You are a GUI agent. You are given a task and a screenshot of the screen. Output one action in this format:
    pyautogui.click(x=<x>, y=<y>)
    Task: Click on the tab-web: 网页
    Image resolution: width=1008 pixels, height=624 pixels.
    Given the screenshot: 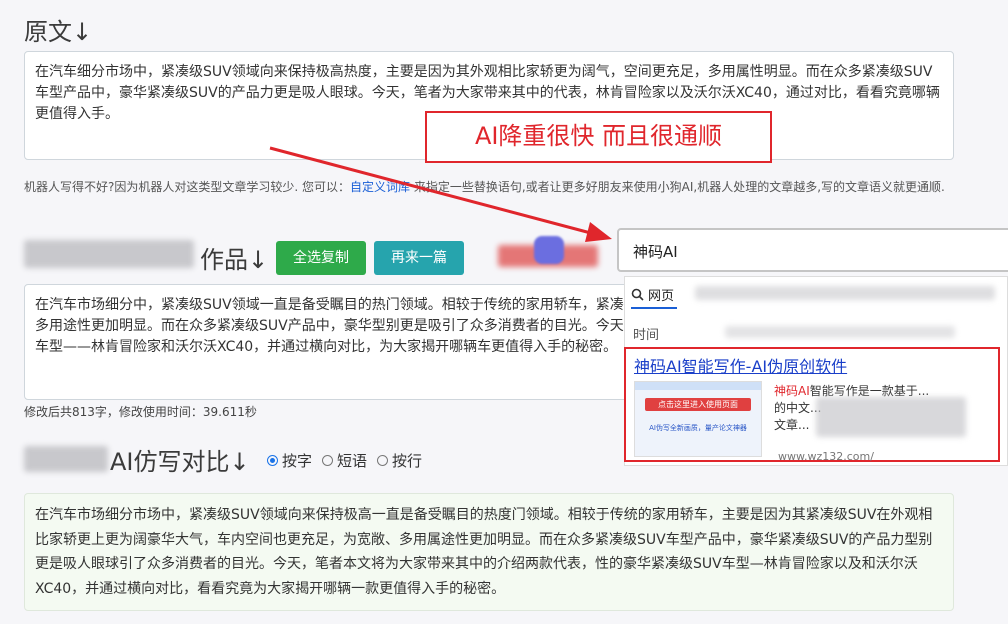 What is the action you would take?
    pyautogui.click(x=652, y=294)
    